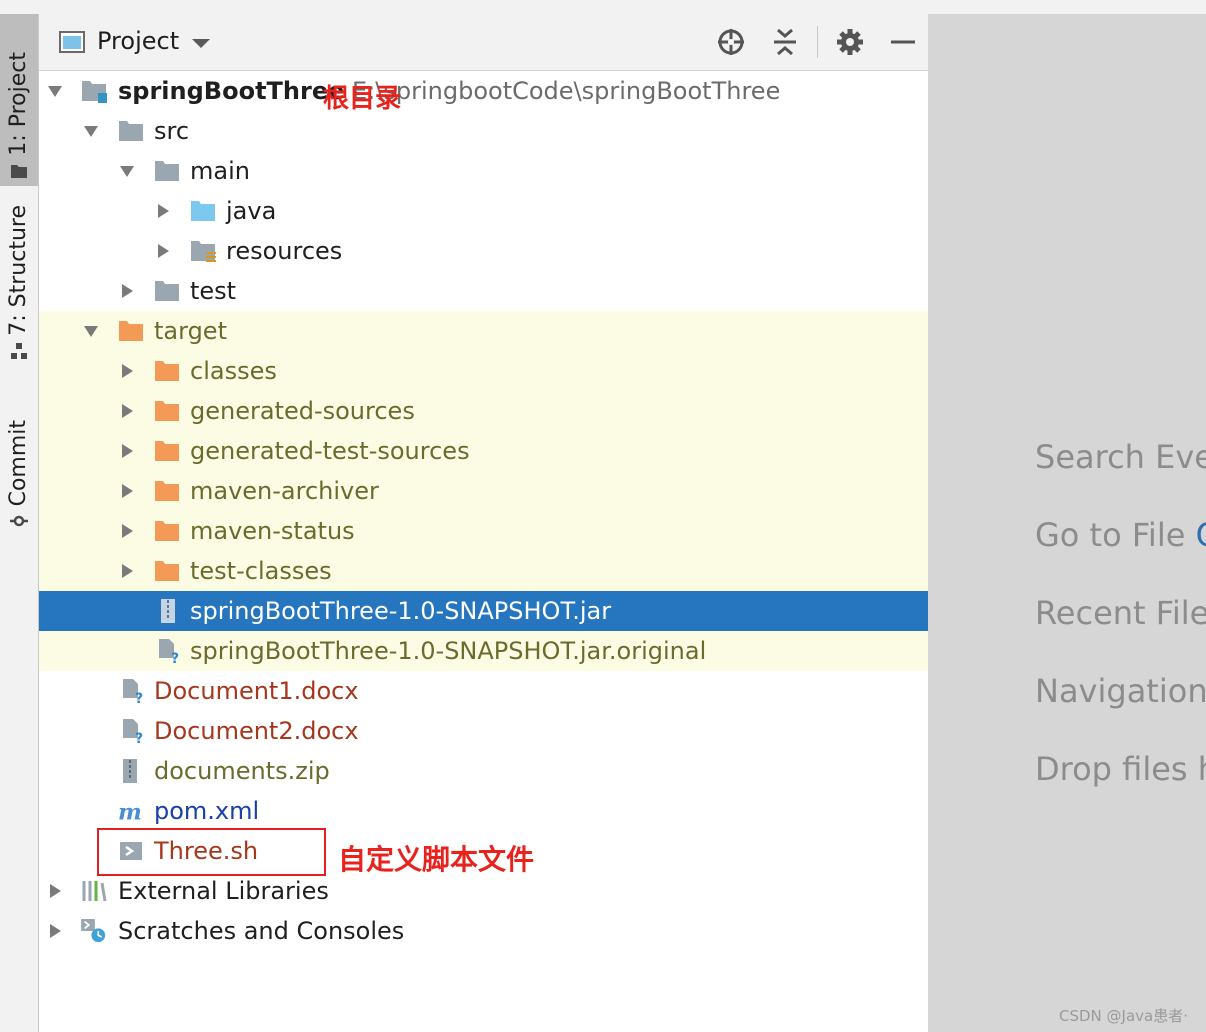 This screenshot has height=1032, width=1206. I want to click on scratches-icon, so click(93, 931).